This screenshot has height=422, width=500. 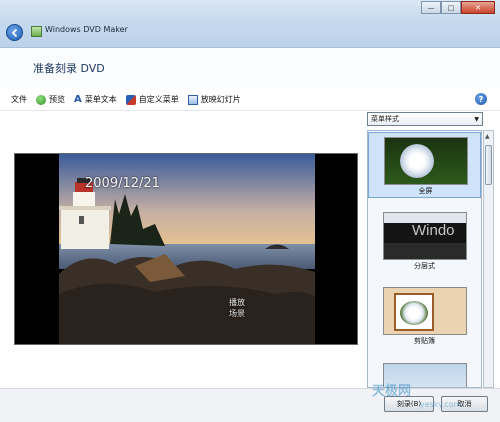 I want to click on thumbnail-text: Windo, so click(x=433, y=230).